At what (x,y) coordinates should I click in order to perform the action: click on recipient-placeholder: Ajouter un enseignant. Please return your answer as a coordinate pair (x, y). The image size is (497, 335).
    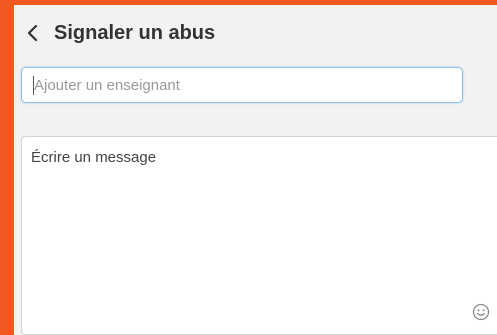
    Looking at the image, I should click on (107, 85).